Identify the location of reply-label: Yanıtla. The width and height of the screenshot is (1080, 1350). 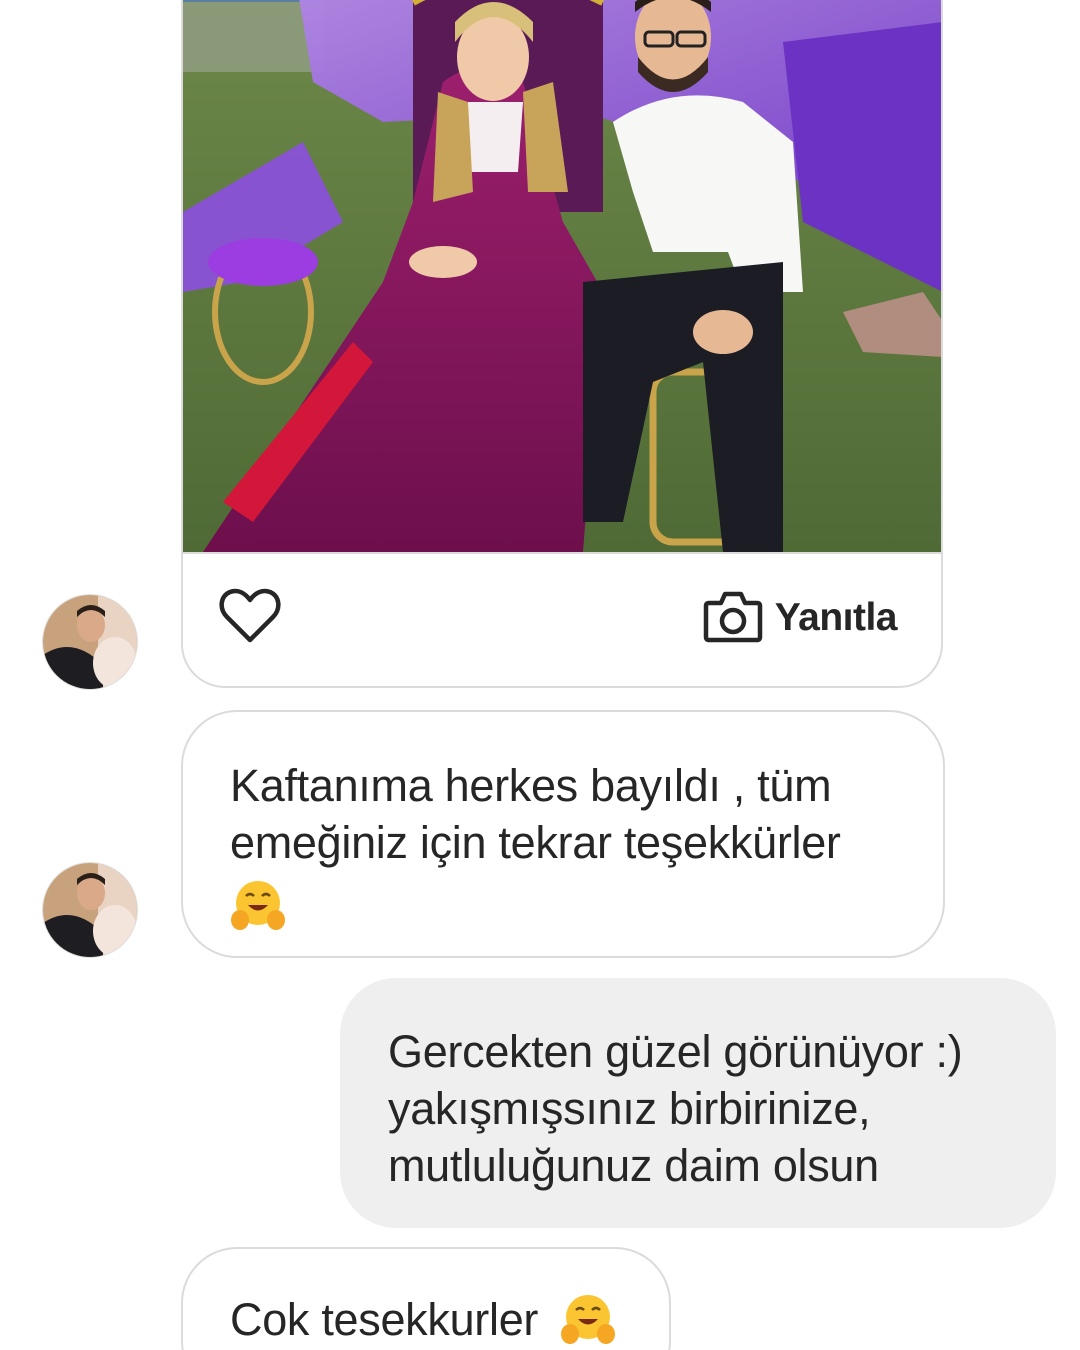
(836, 617).